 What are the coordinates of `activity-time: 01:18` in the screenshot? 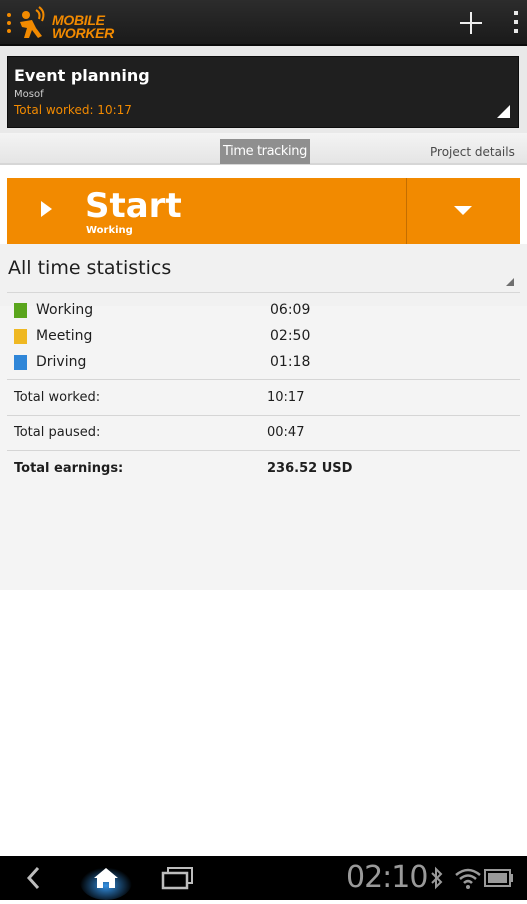 It's located at (290, 362).